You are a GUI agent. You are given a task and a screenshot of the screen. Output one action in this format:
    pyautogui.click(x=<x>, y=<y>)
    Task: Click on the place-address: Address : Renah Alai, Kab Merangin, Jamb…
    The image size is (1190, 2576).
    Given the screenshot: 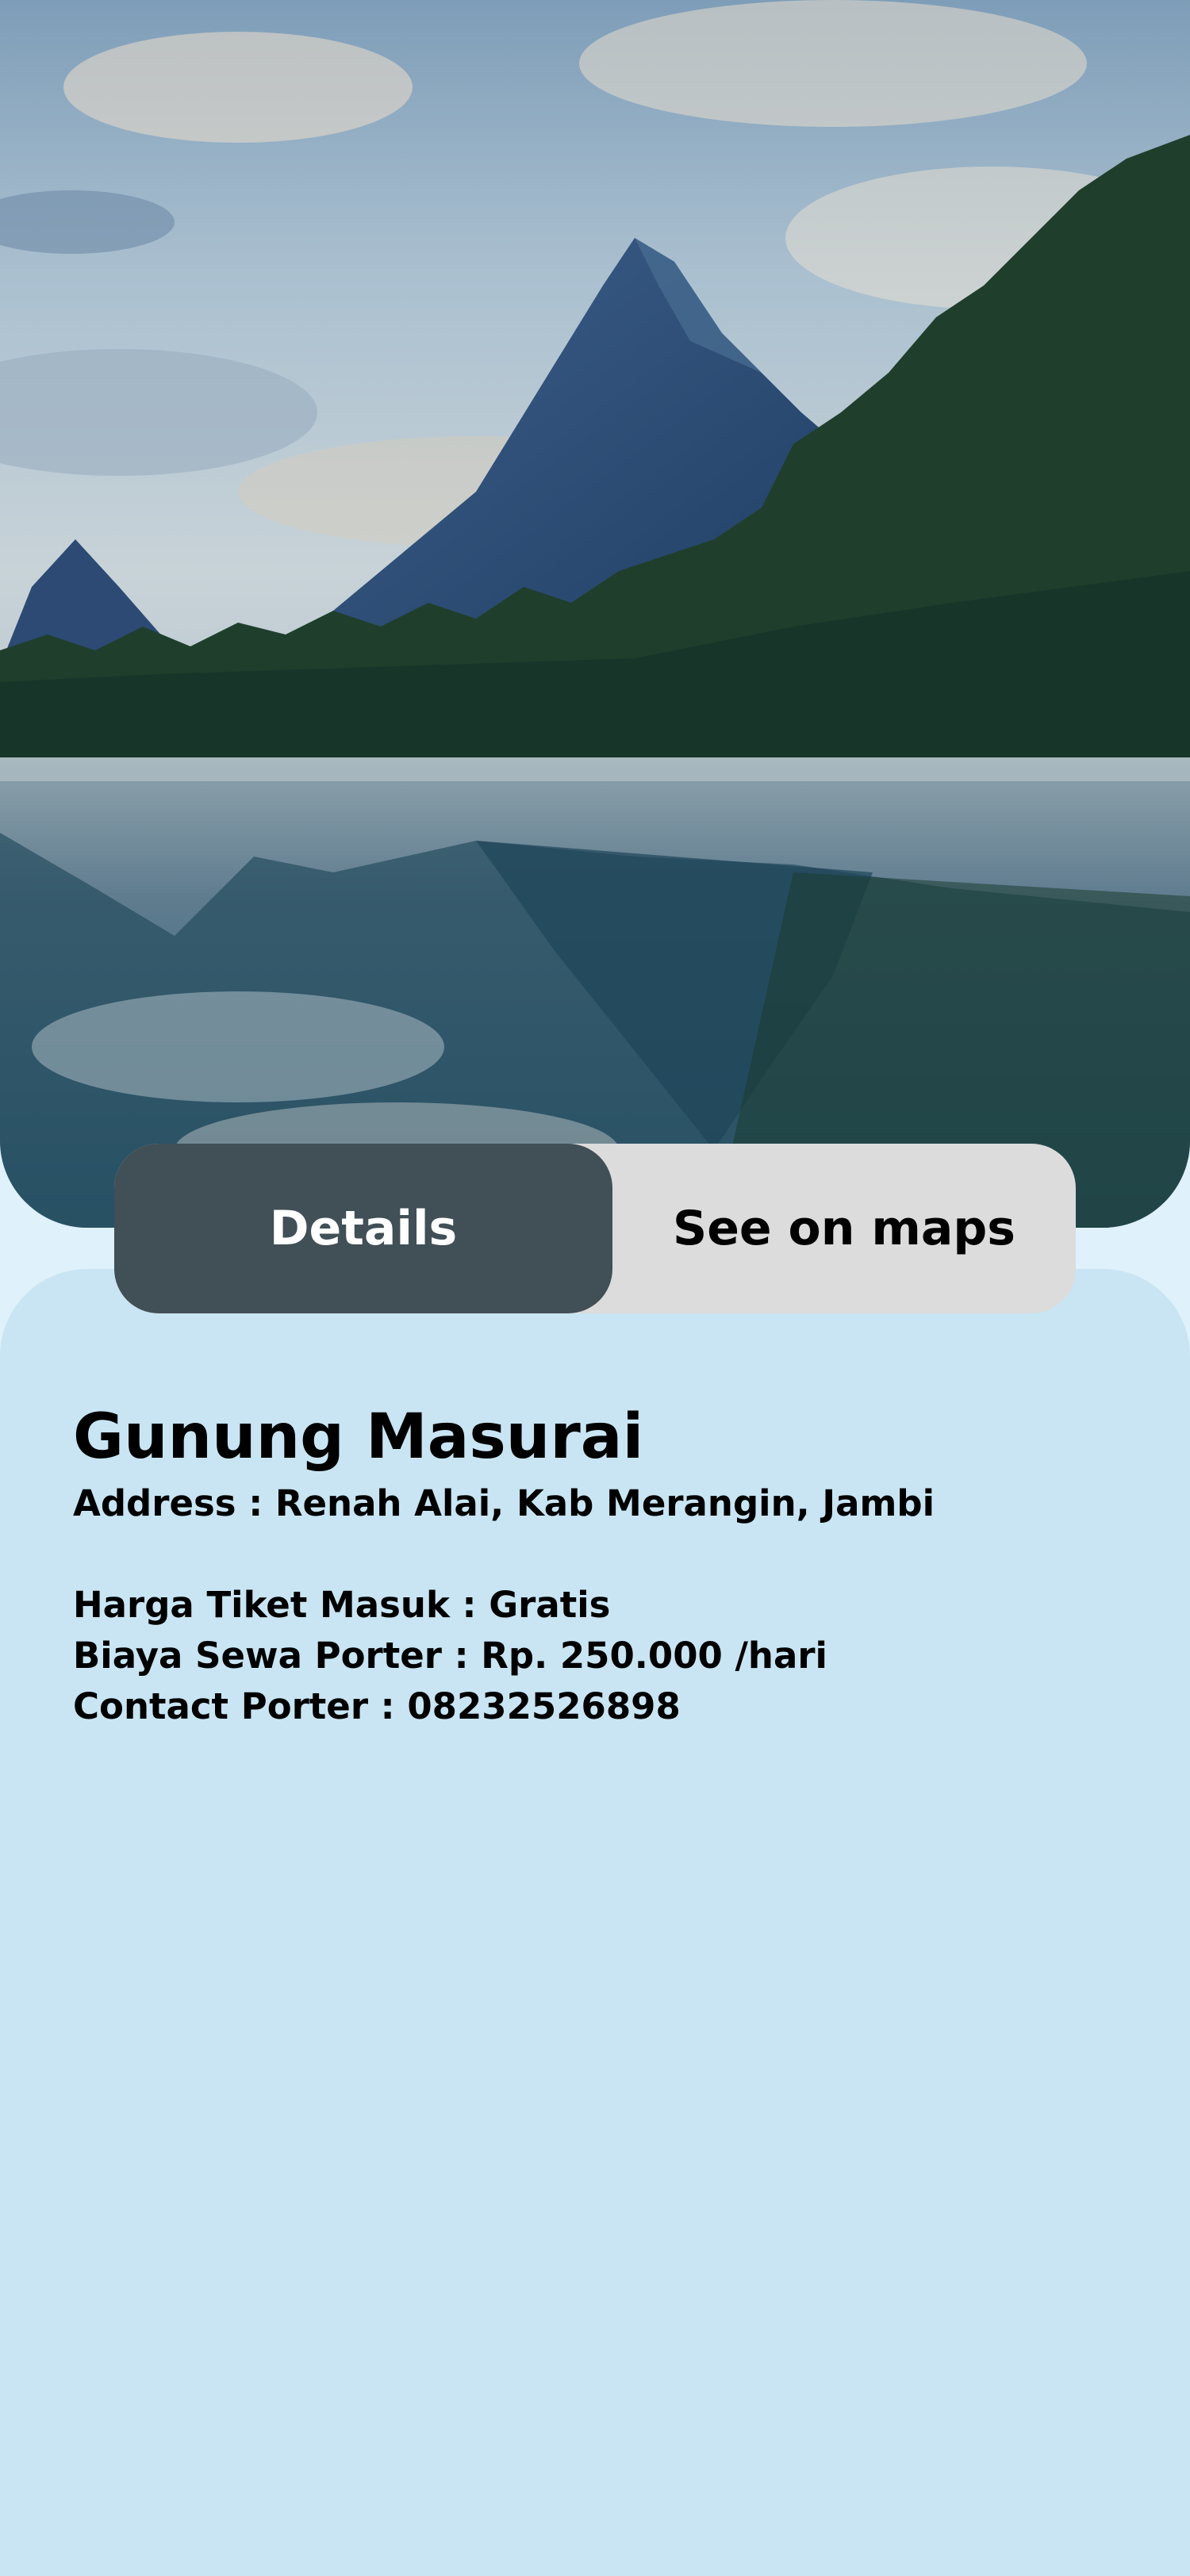 What is the action you would take?
    pyautogui.click(x=504, y=1503)
    